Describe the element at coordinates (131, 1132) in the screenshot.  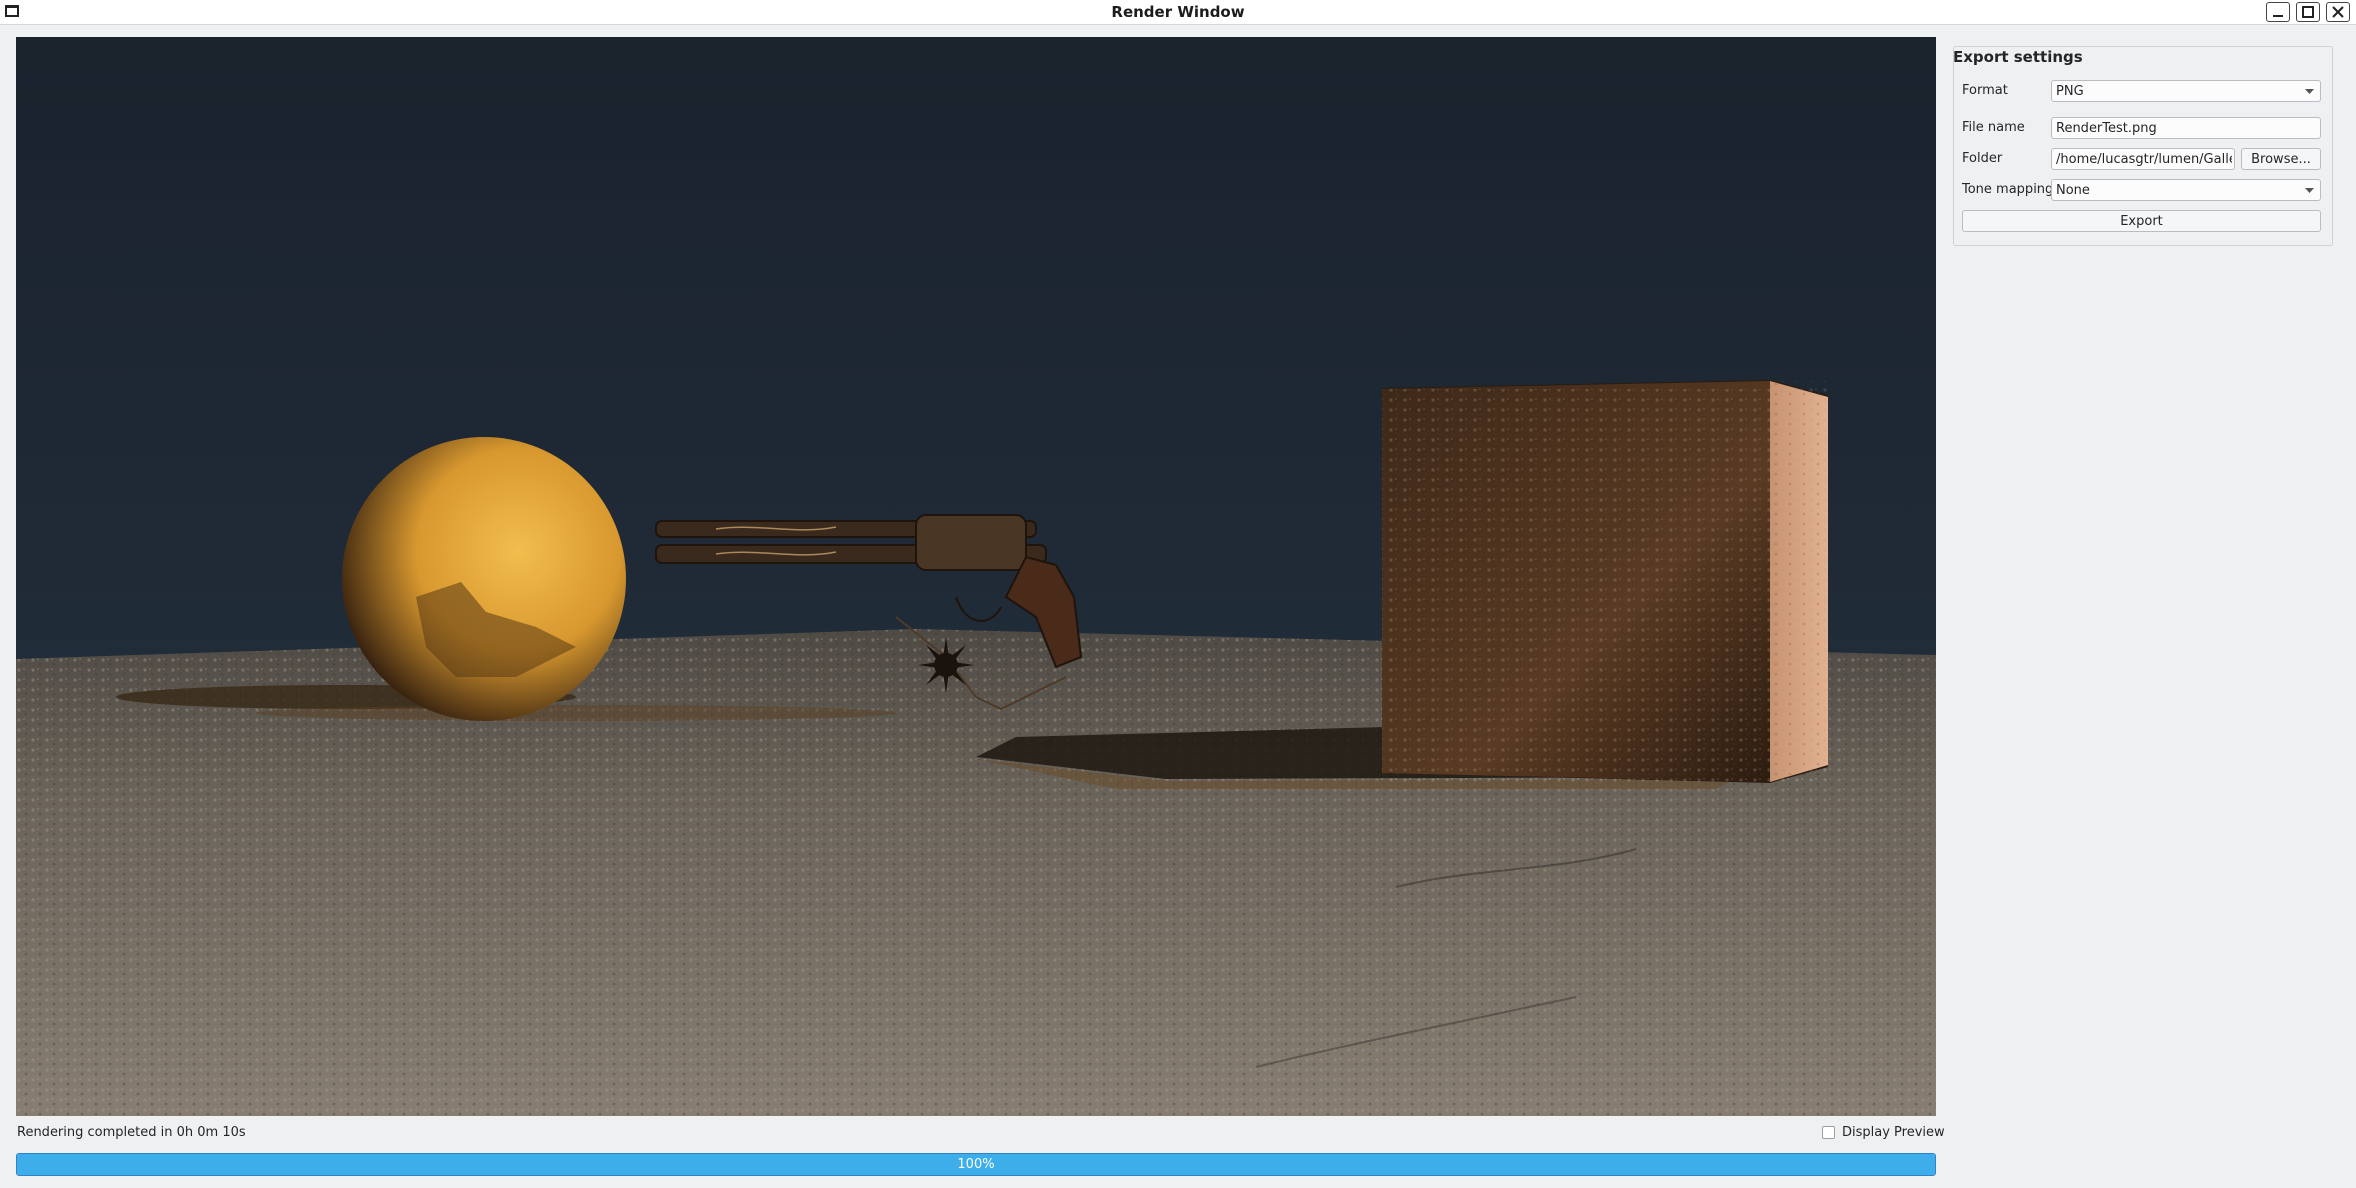
I see `render-status: Rendering completed in 0h 0m 10s` at that location.